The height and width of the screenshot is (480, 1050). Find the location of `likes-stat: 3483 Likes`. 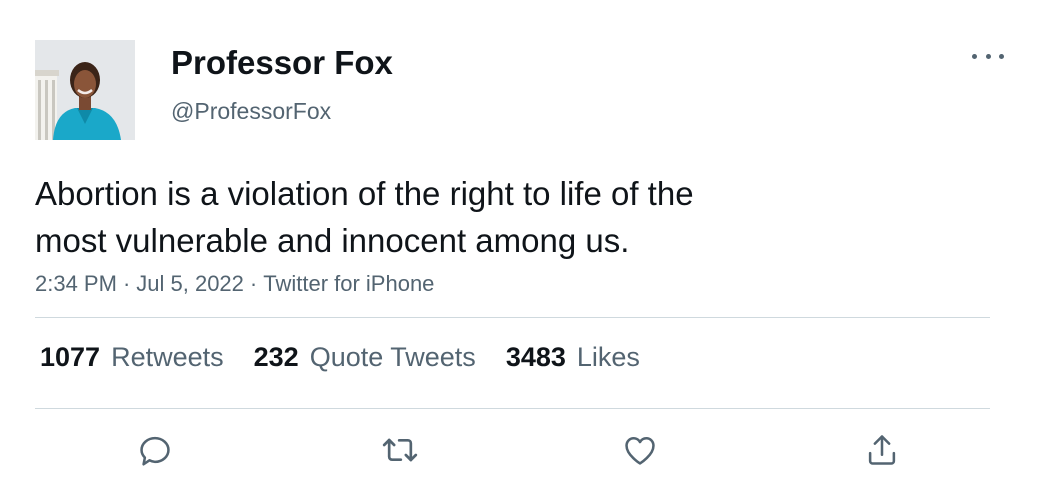

likes-stat: 3483 Likes is located at coordinates (573, 357).